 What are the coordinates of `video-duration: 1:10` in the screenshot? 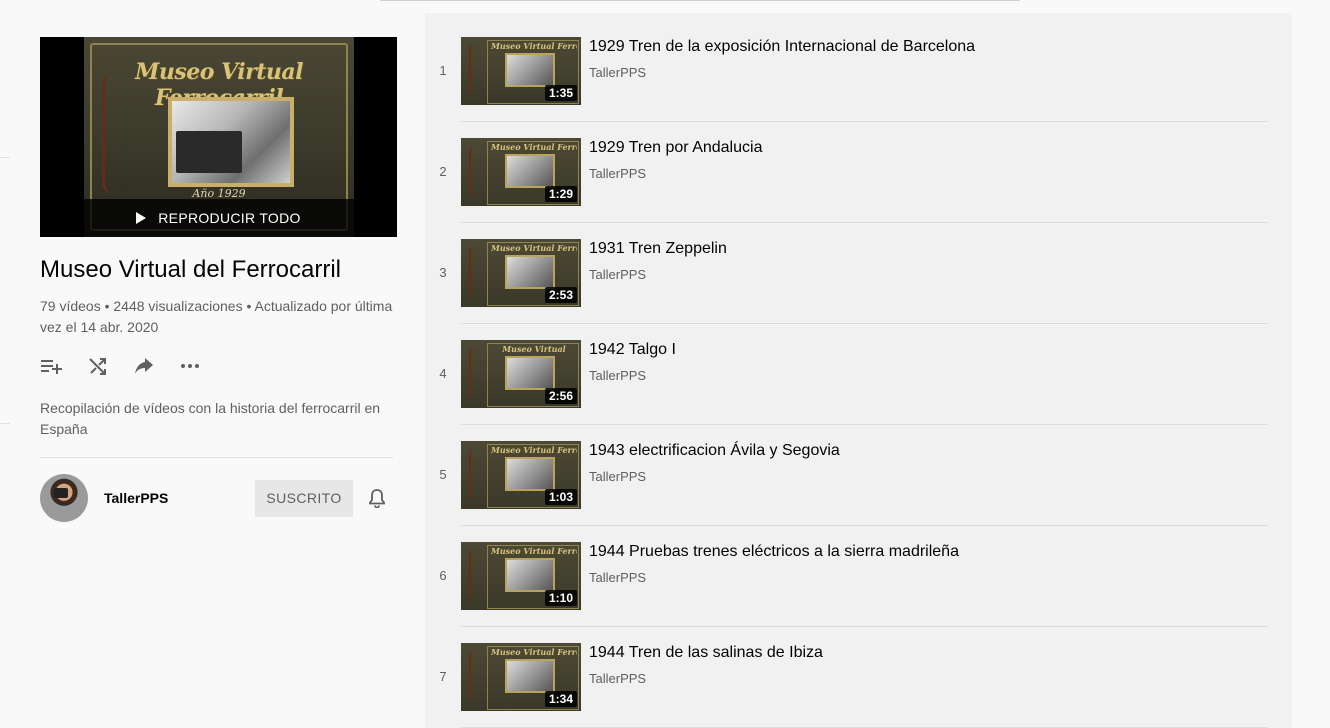 It's located at (560, 598).